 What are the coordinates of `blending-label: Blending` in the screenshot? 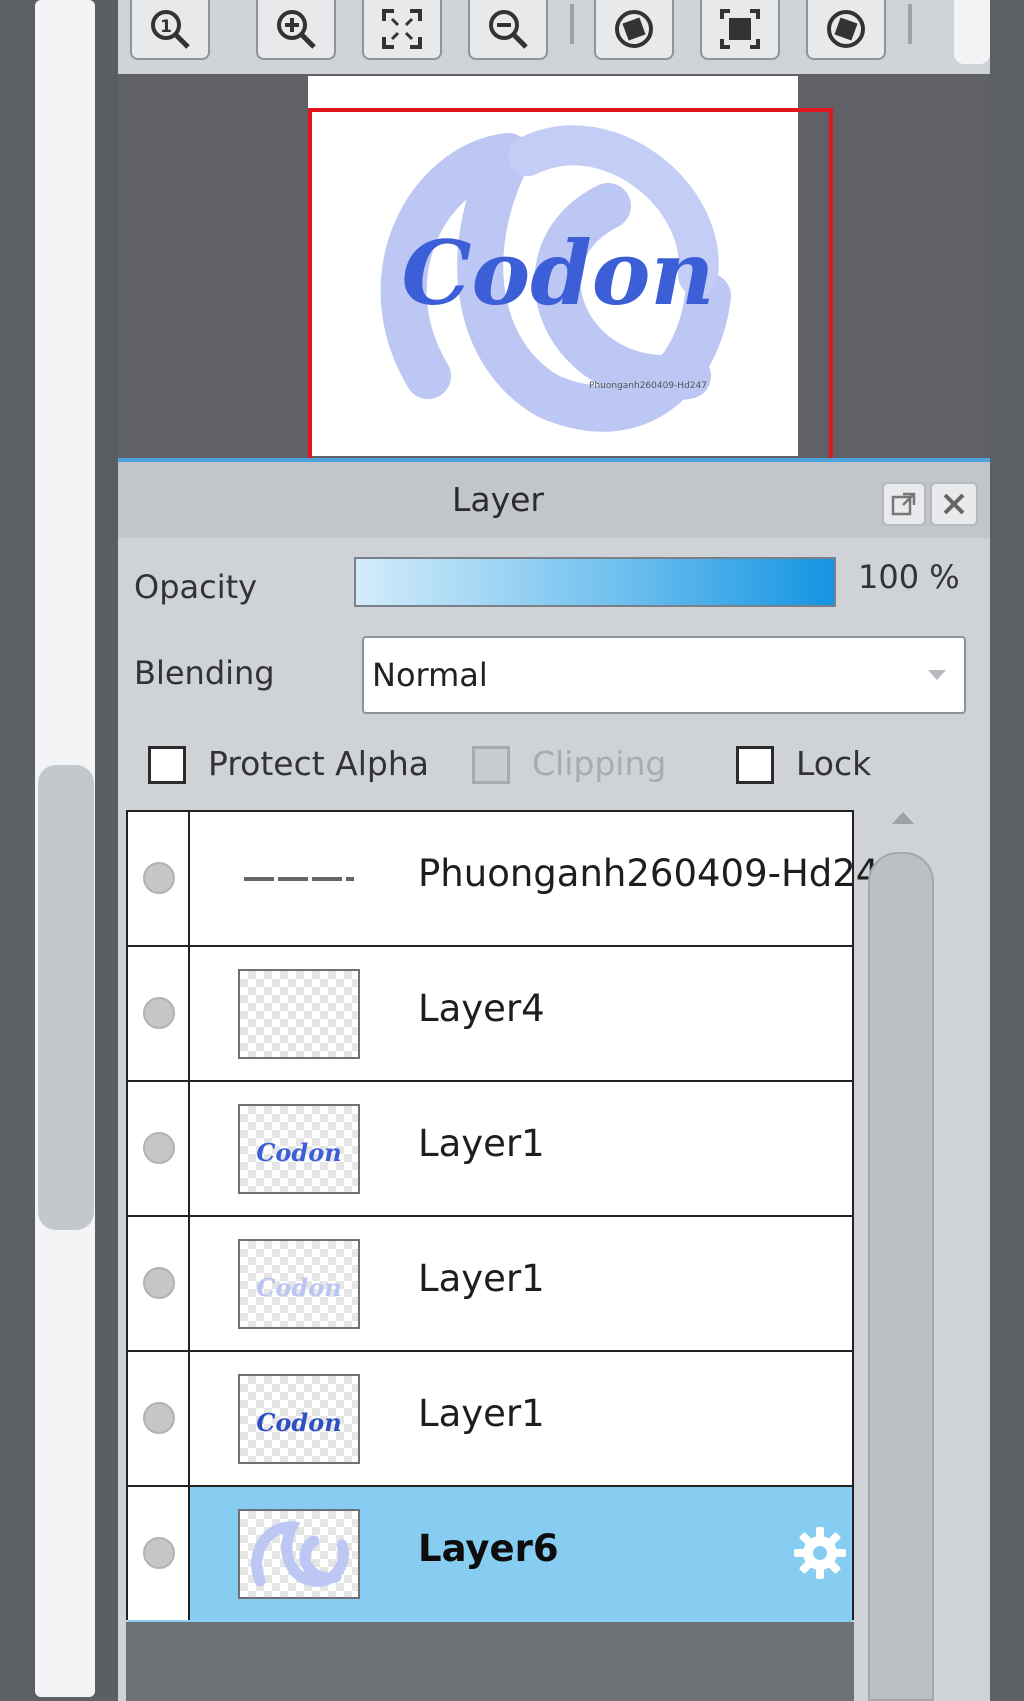 It's located at (204, 673).